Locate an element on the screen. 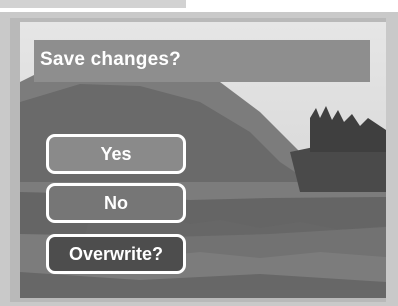  no-button: No is located at coordinates (116, 203).